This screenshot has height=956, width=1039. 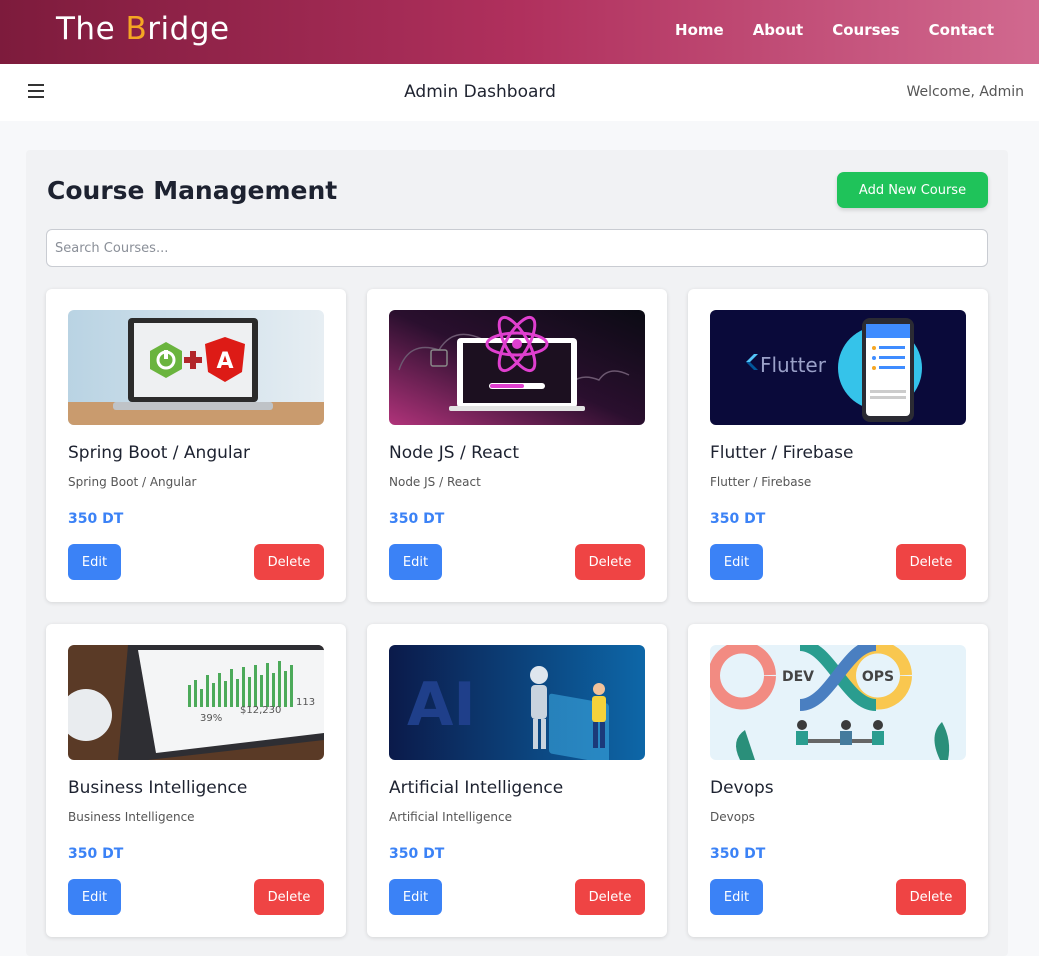 I want to click on svg-text: OPS, so click(x=878, y=677).